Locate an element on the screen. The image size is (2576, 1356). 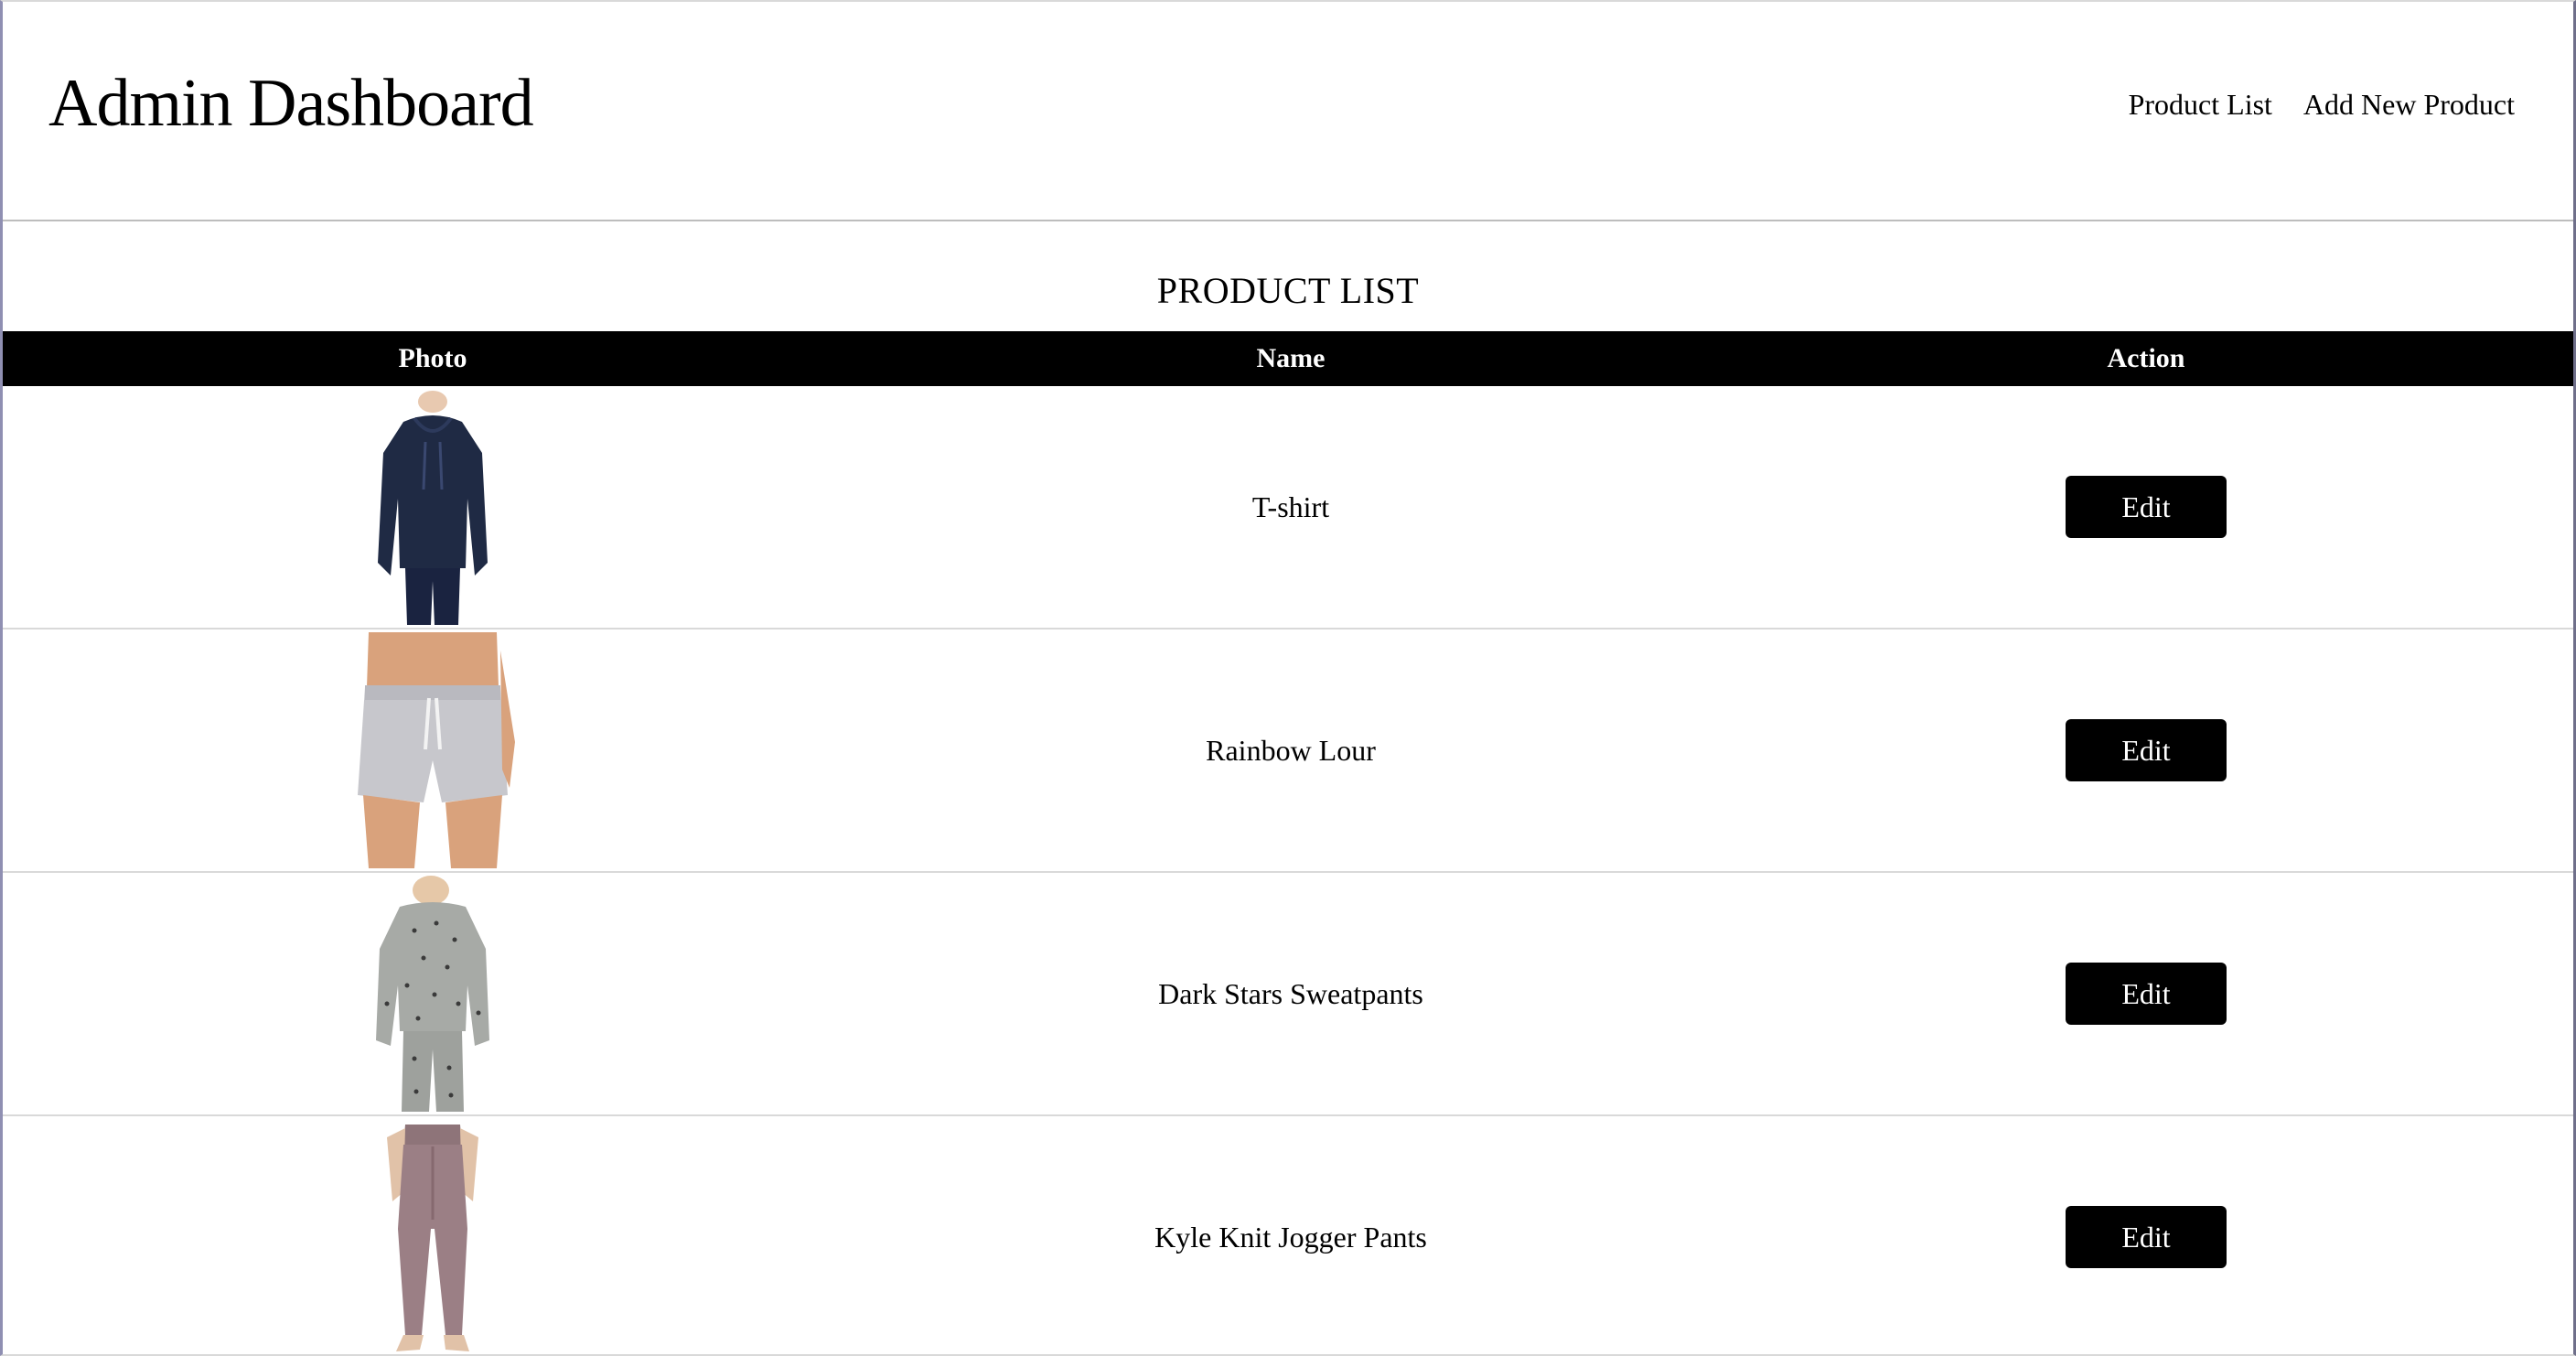
product-name-cell: Dark Stars Sweatpants is located at coordinates (1291, 994).